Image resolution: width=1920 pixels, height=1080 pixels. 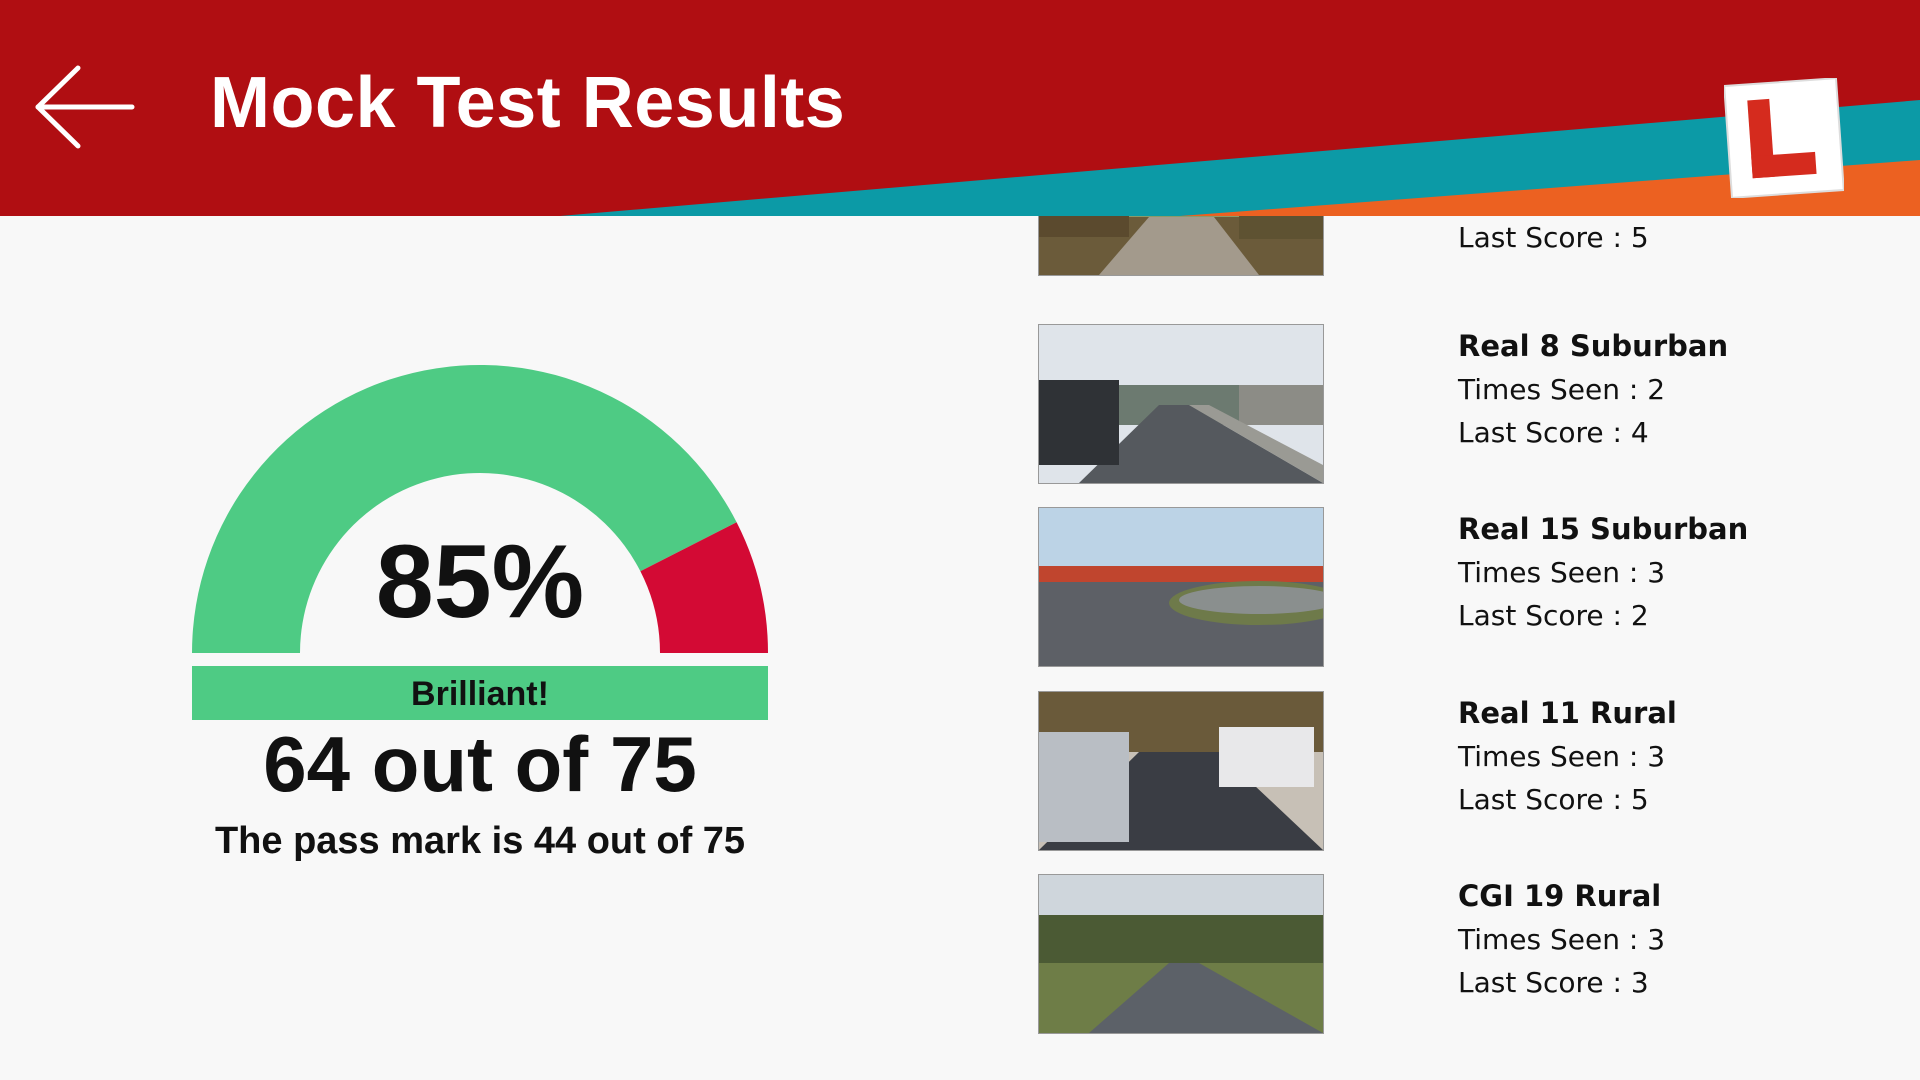 I want to click on clip-name: Real 11 Rural, so click(x=1567, y=713).